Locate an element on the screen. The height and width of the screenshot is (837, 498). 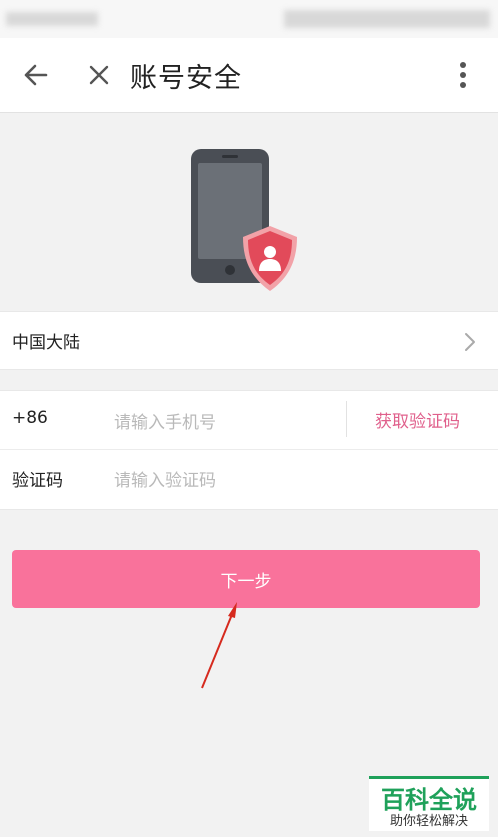
status-bar is located at coordinates (249, 19).